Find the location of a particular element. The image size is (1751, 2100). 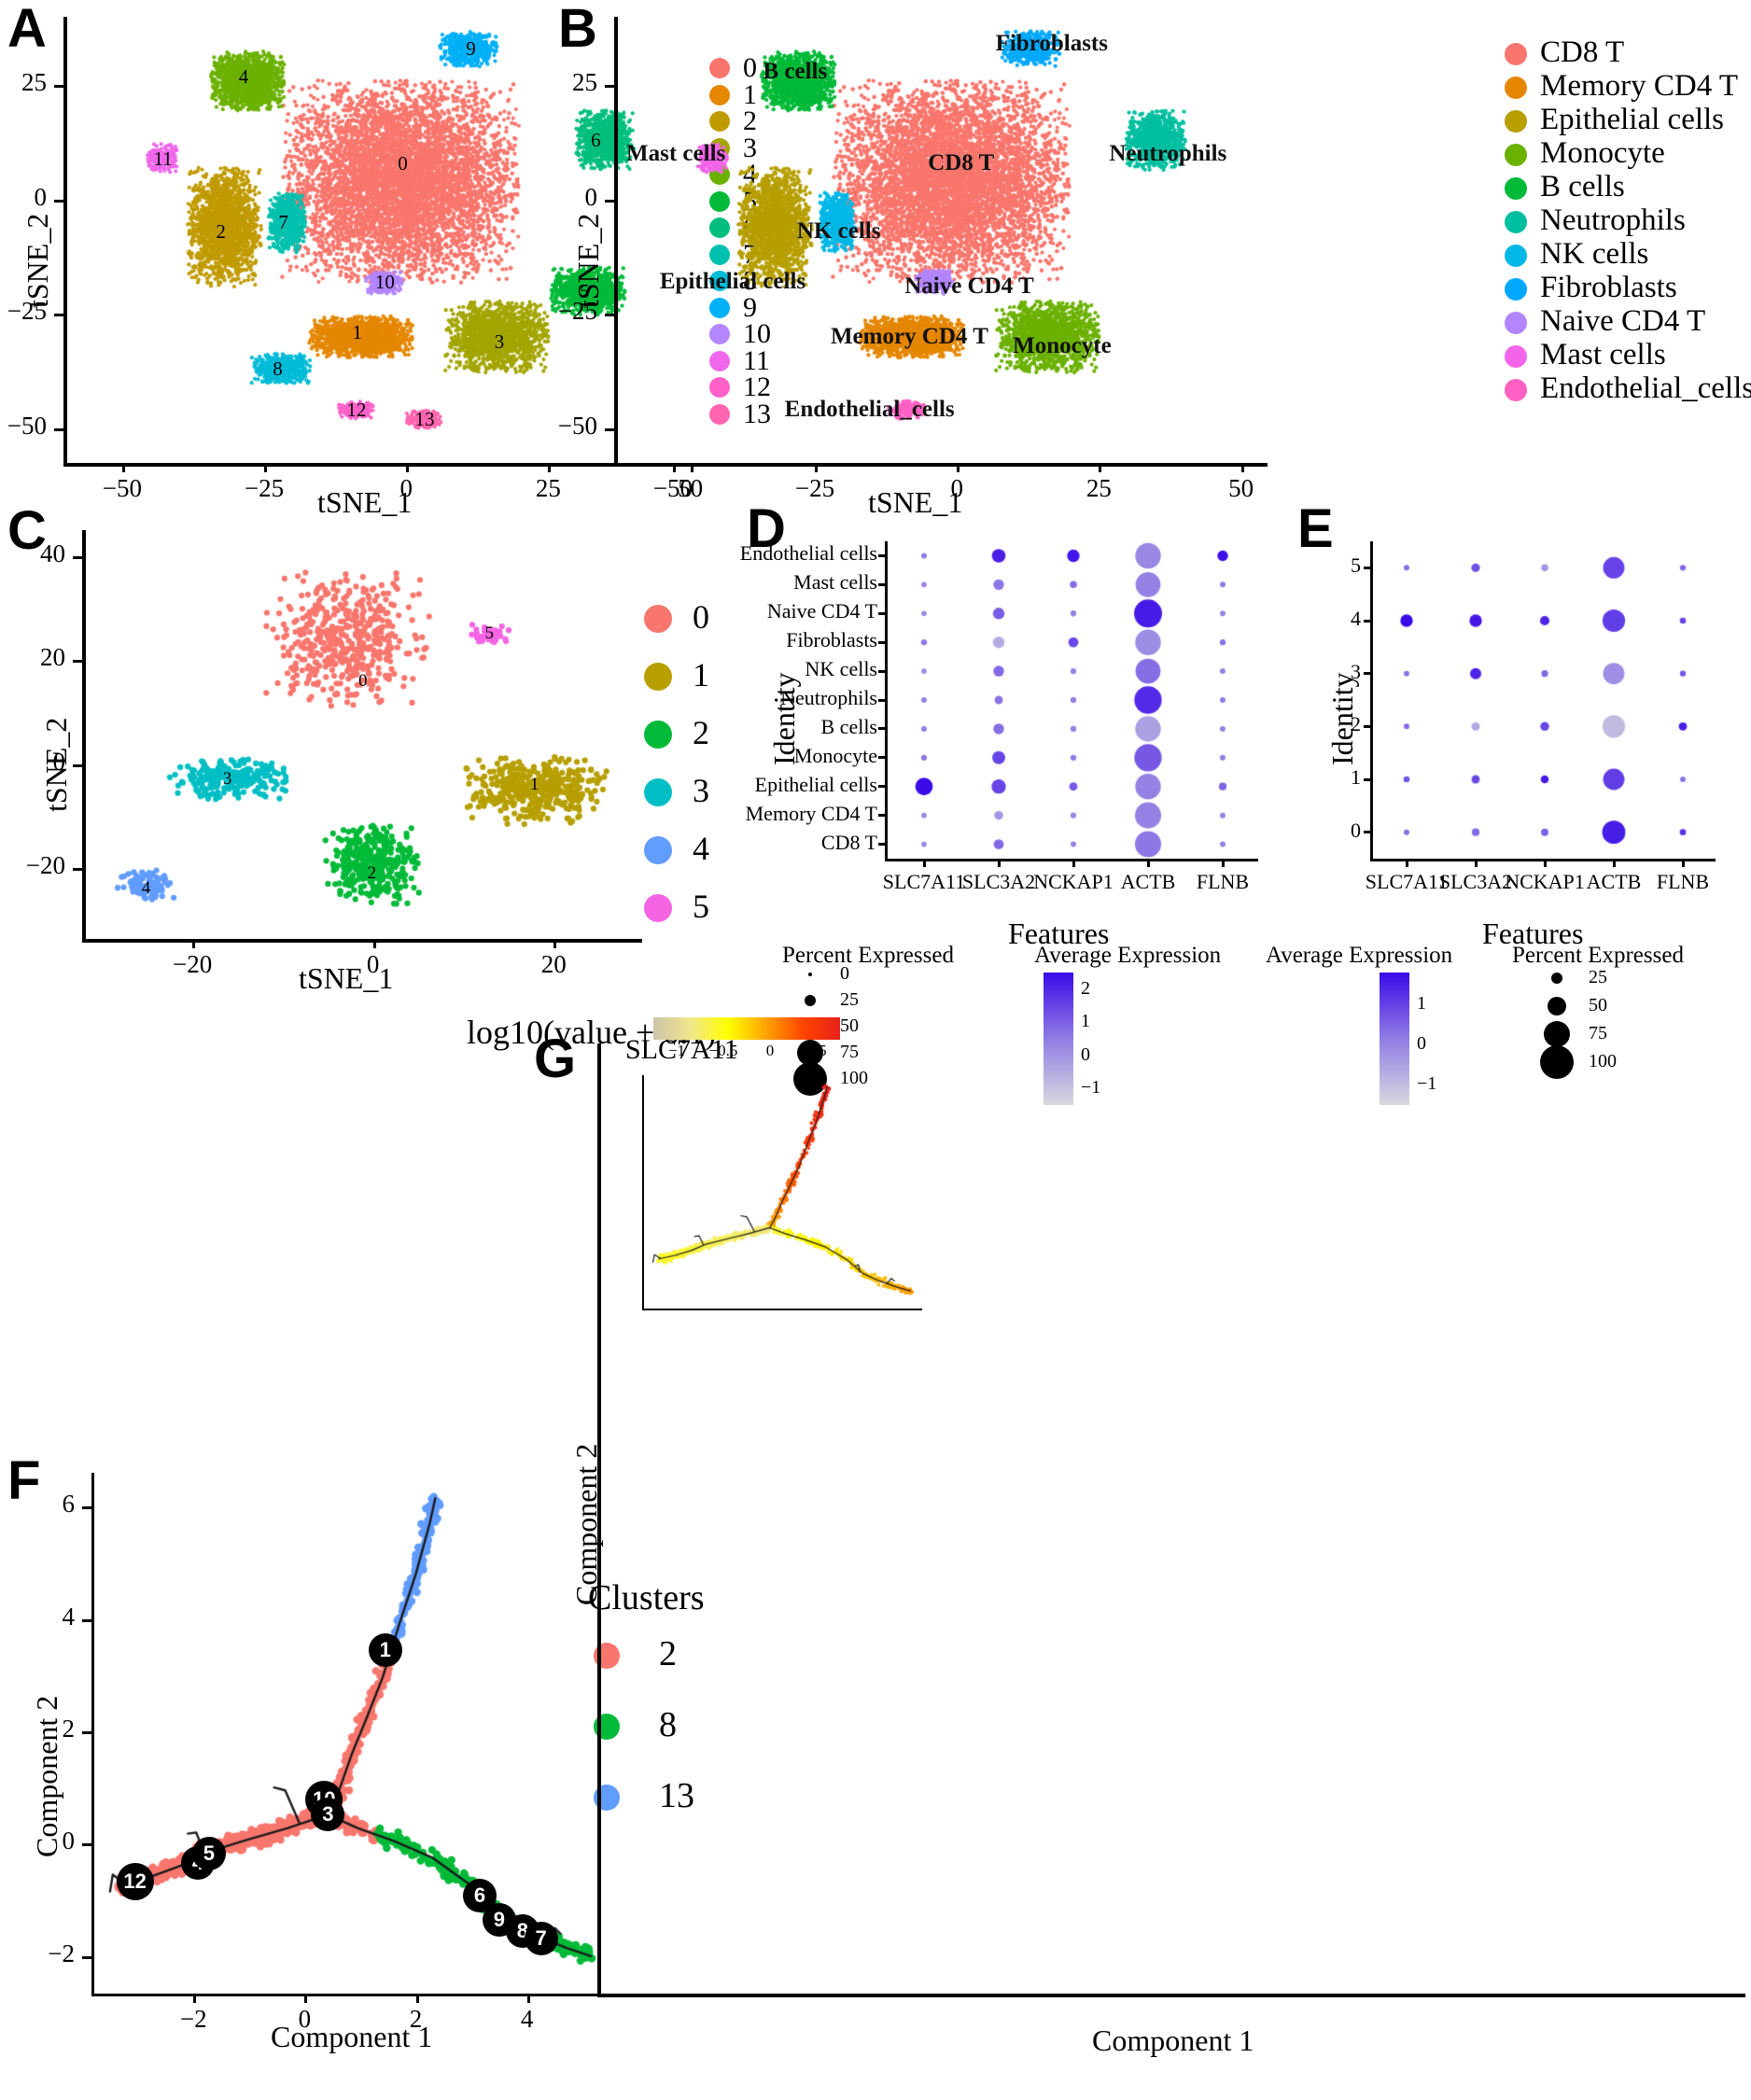

identity-label-Mast-cells: Mast cells is located at coordinates (835, 582).